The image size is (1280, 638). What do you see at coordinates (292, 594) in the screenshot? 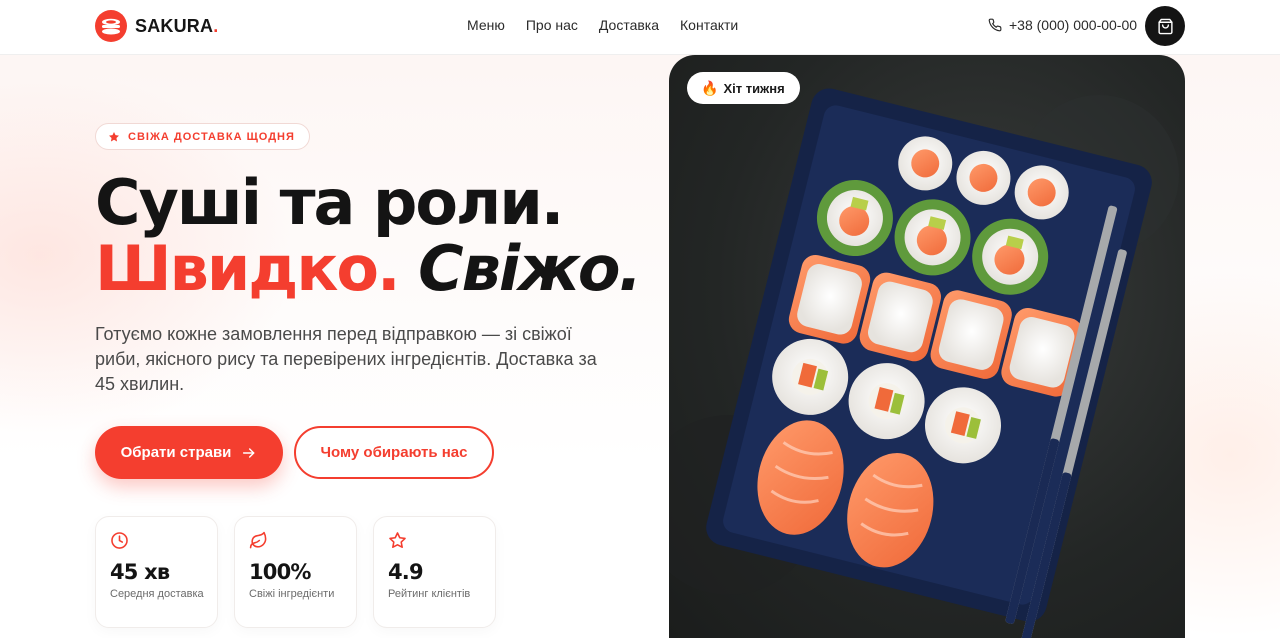
I see `stat-label: Свіжі інгредієнти` at bounding box center [292, 594].